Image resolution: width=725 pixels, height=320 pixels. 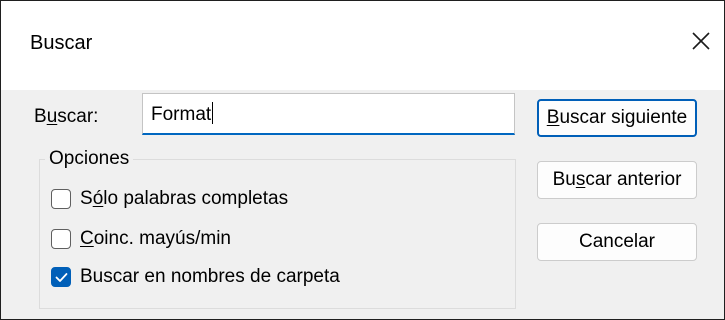 What do you see at coordinates (617, 242) in the screenshot?
I see `cancel-button: Cancelar` at bounding box center [617, 242].